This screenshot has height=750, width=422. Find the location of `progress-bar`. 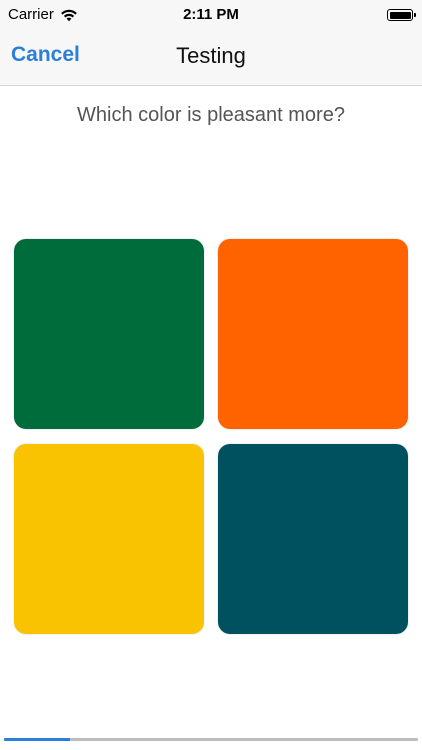

progress-bar is located at coordinates (211, 739).